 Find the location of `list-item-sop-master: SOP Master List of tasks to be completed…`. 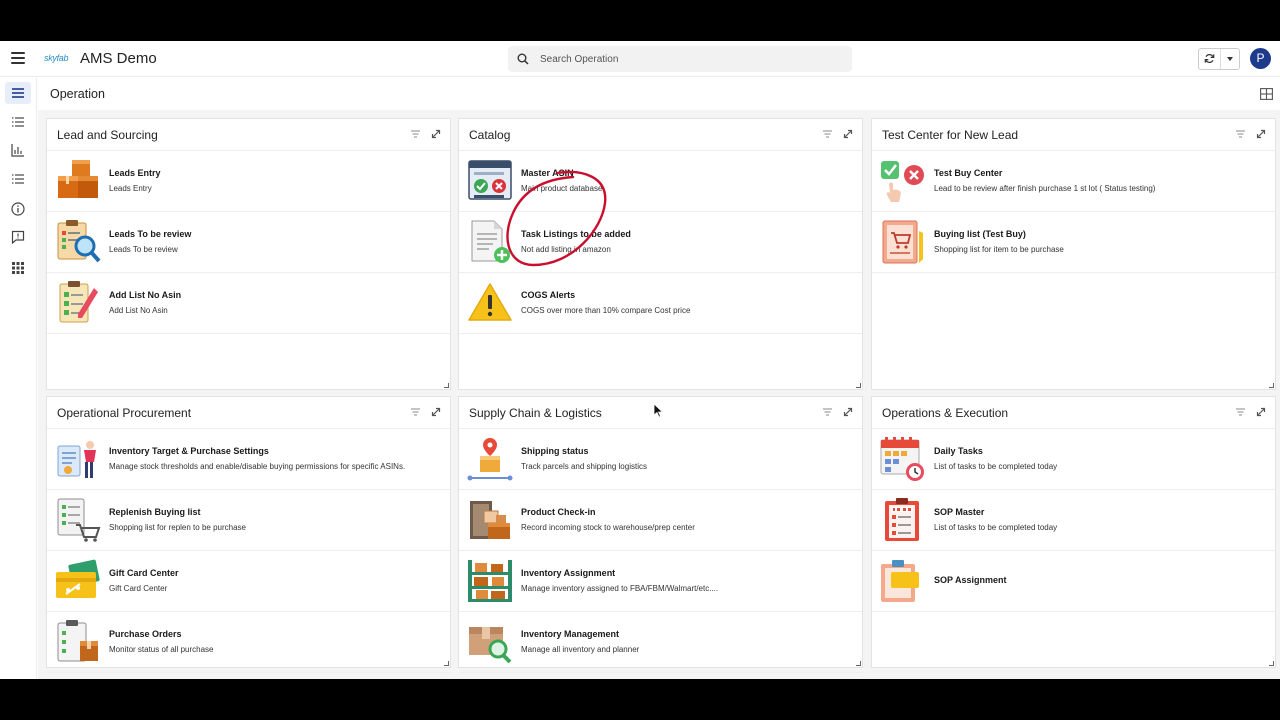

list-item-sop-master: SOP Master List of tasks to be completed… is located at coordinates (1073, 520).